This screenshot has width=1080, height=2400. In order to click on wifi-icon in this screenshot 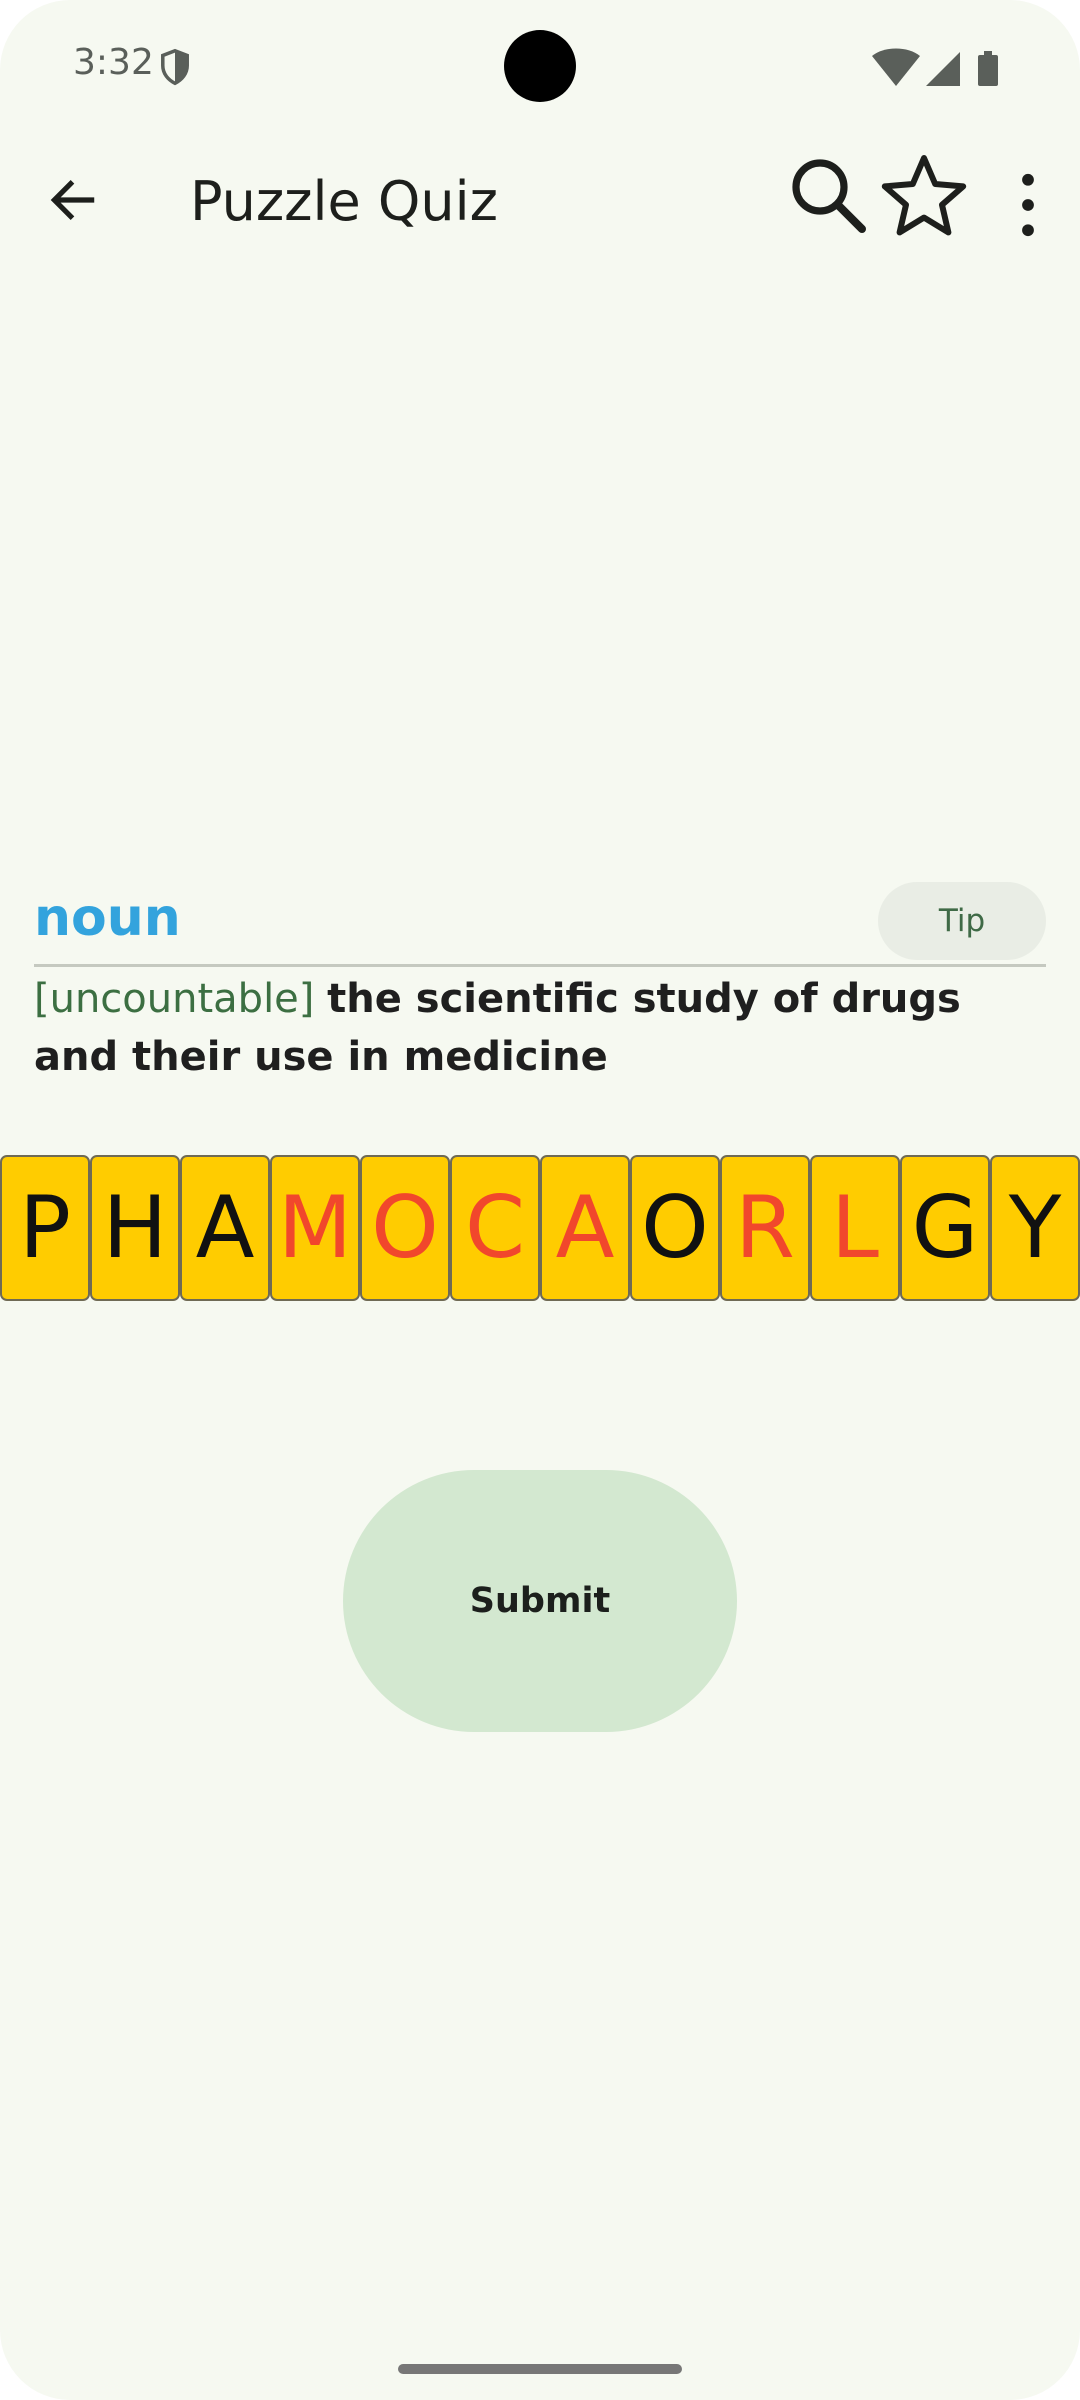, I will do `click(896, 67)`.